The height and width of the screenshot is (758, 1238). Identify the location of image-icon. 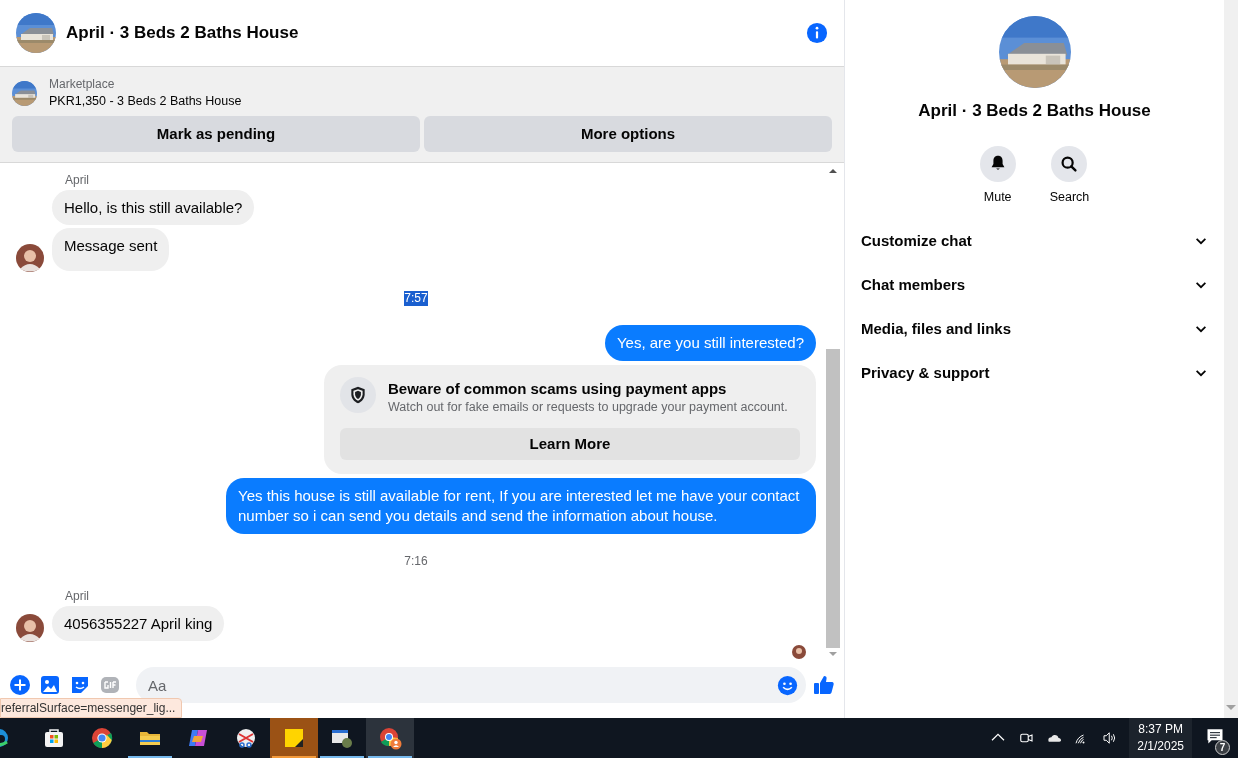
(50, 685).